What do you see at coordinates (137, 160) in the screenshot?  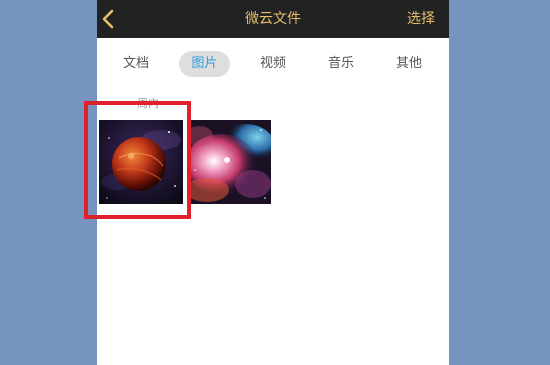 I see `selection-highlight-box` at bounding box center [137, 160].